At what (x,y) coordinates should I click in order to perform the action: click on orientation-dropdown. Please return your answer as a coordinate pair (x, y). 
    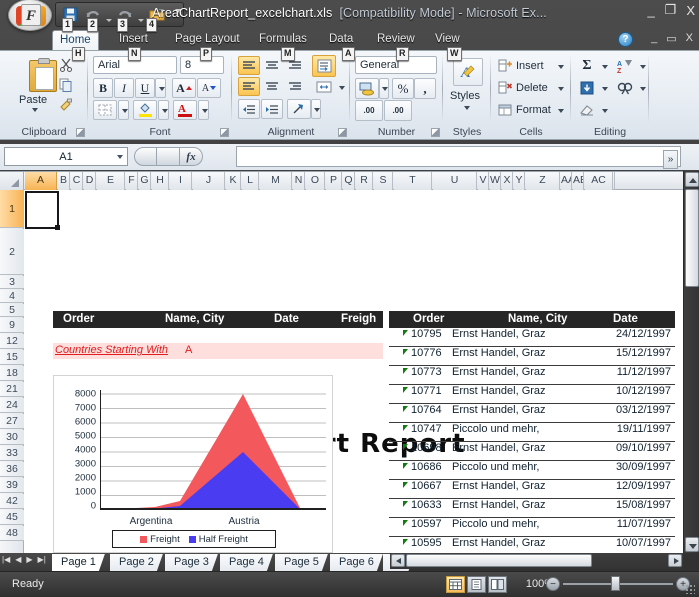
    Looking at the image, I should click on (316, 109).